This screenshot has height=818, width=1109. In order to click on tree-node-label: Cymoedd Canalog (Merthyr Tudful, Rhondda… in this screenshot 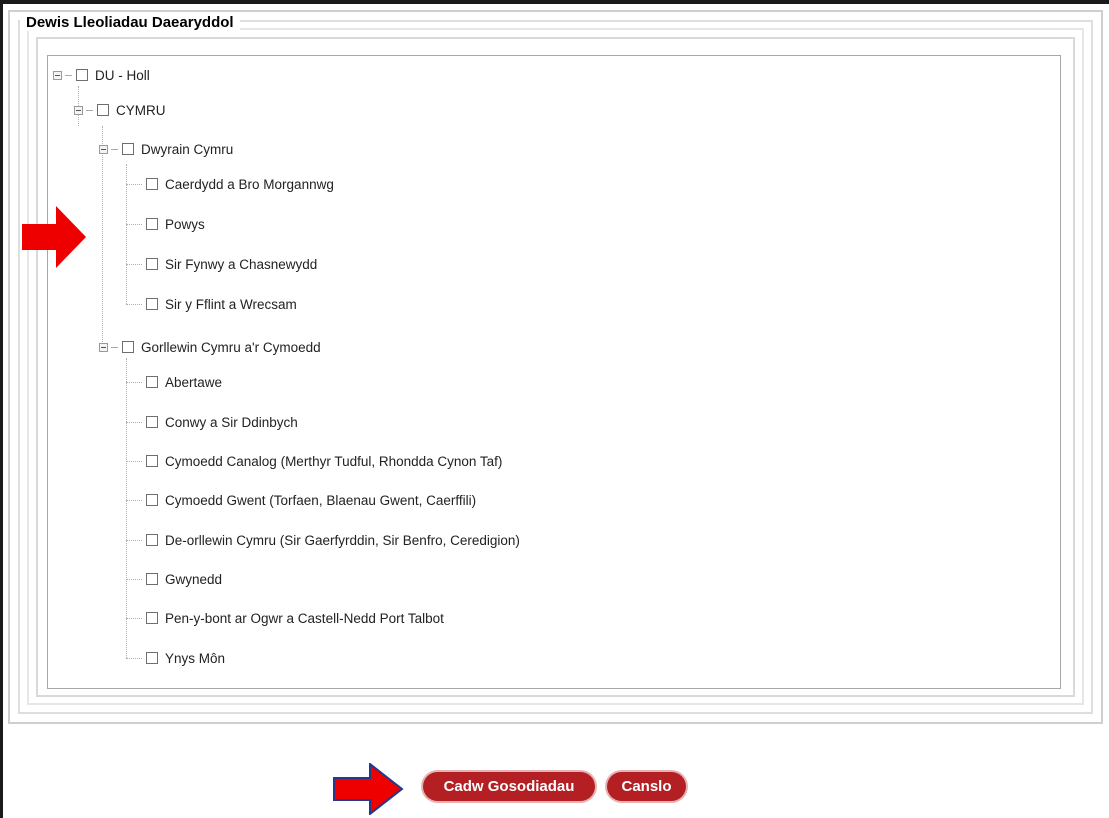, I will do `click(333, 461)`.